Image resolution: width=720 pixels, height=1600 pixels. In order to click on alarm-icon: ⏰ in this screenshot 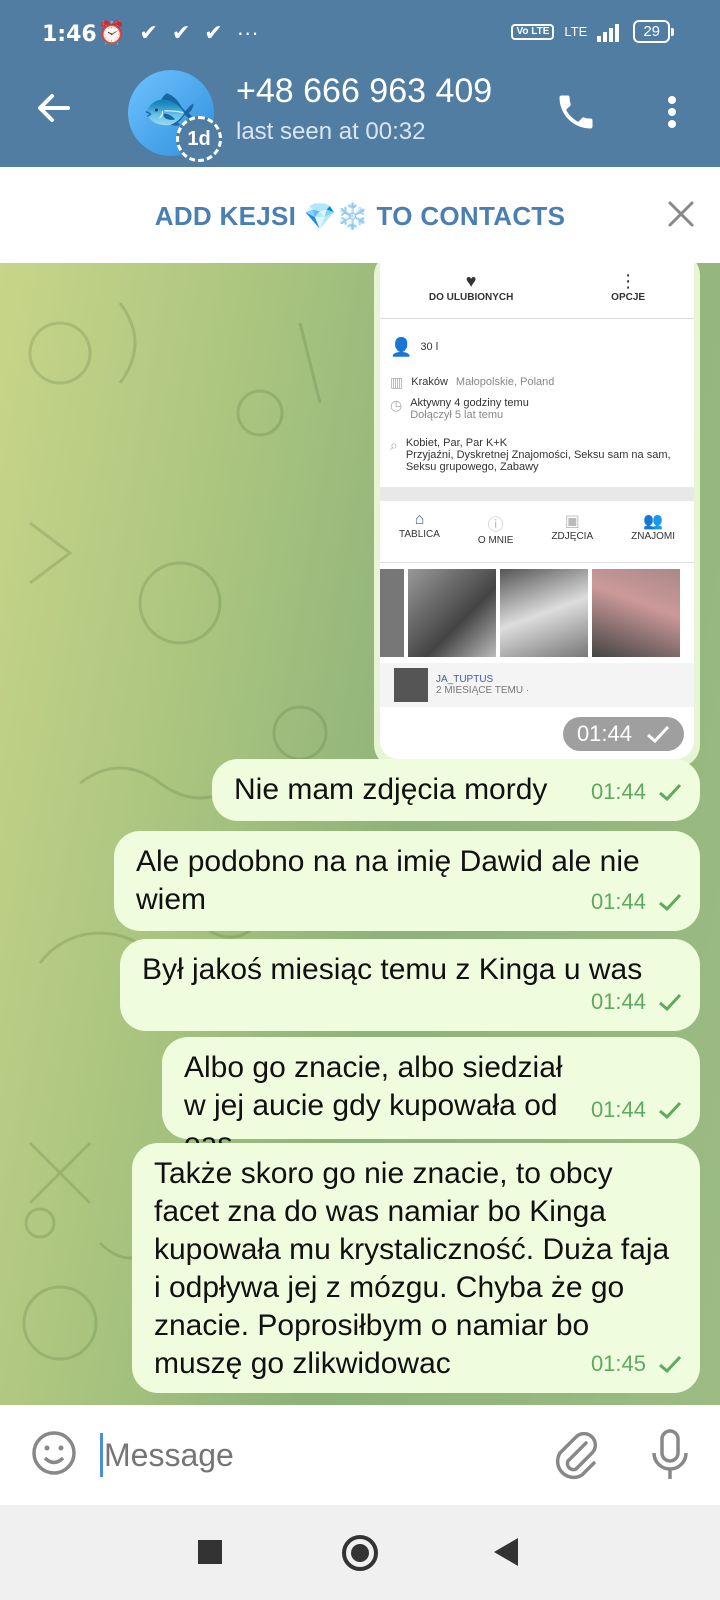, I will do `click(112, 32)`.